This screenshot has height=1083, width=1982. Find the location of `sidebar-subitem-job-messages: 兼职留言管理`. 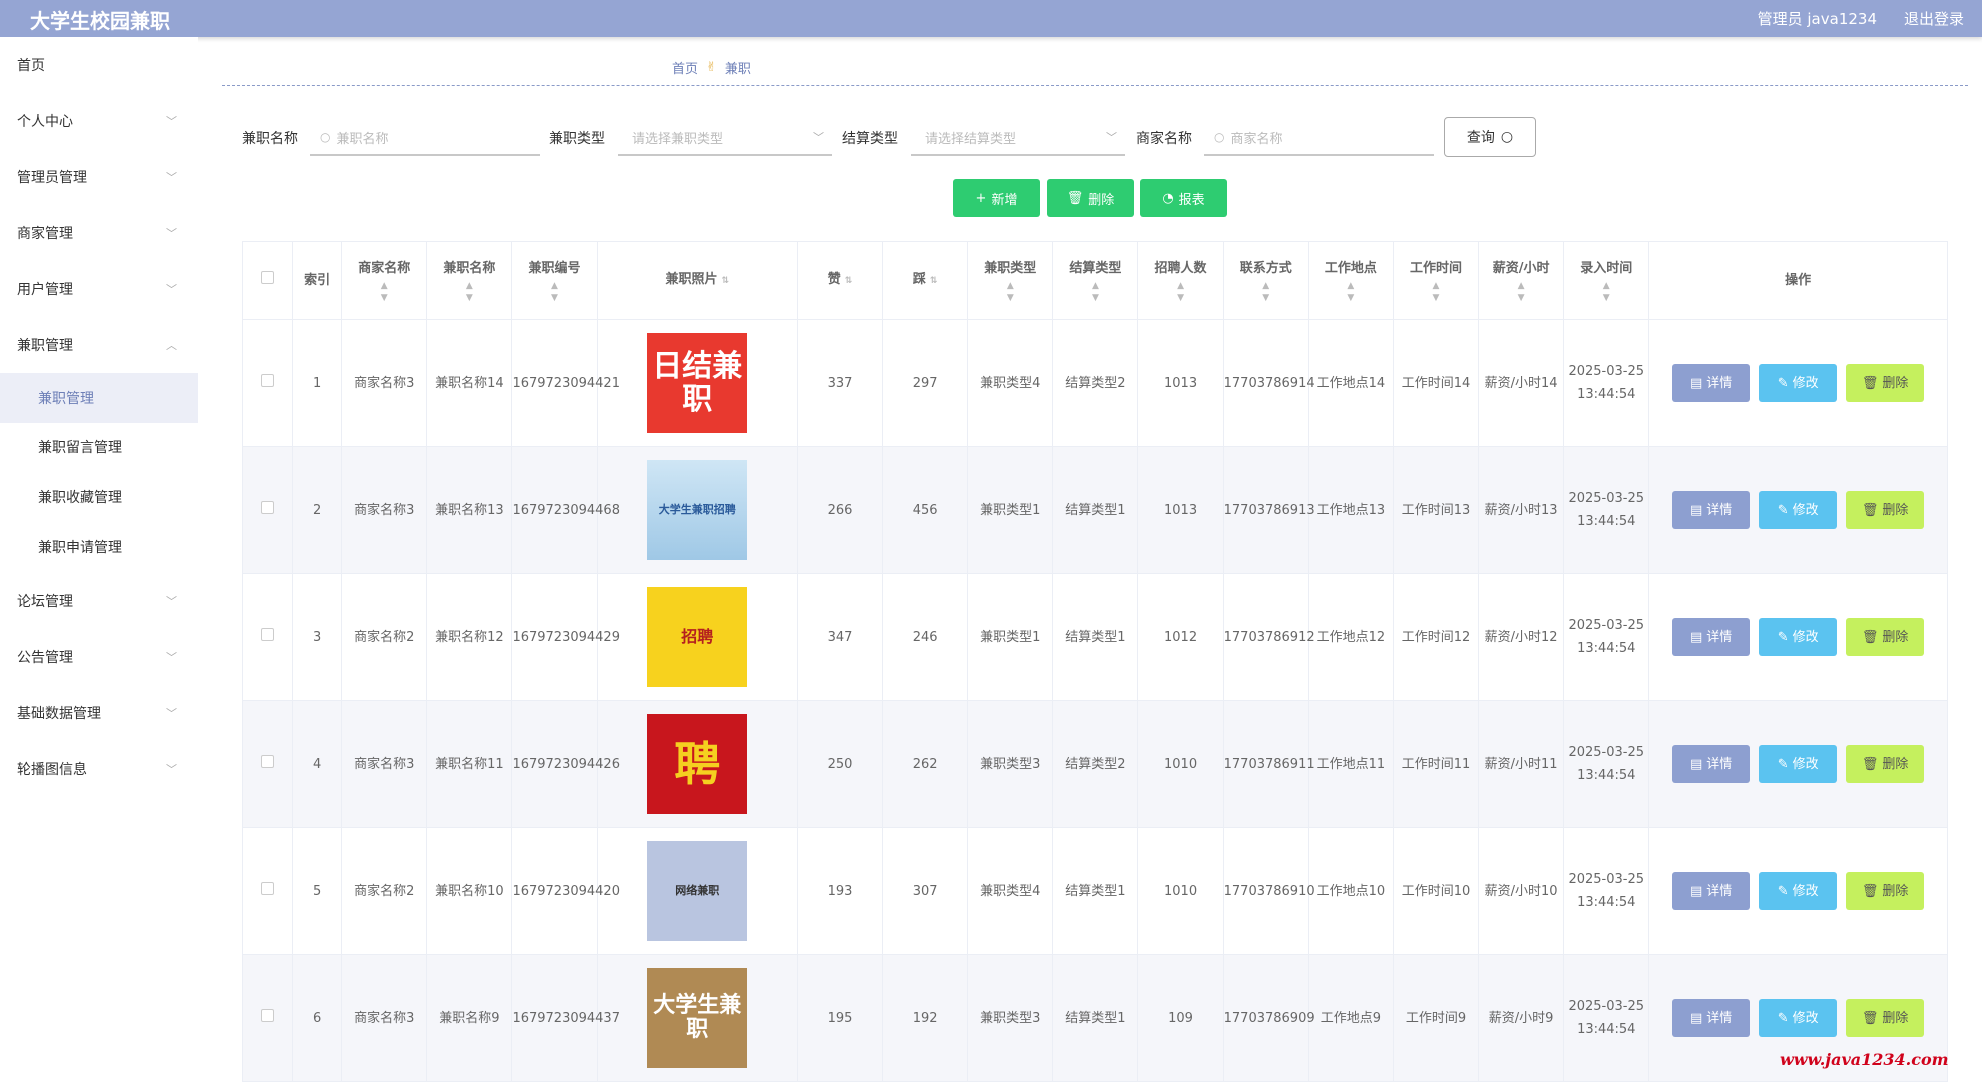

sidebar-subitem-job-messages: 兼职留言管理 is located at coordinates (99, 447).